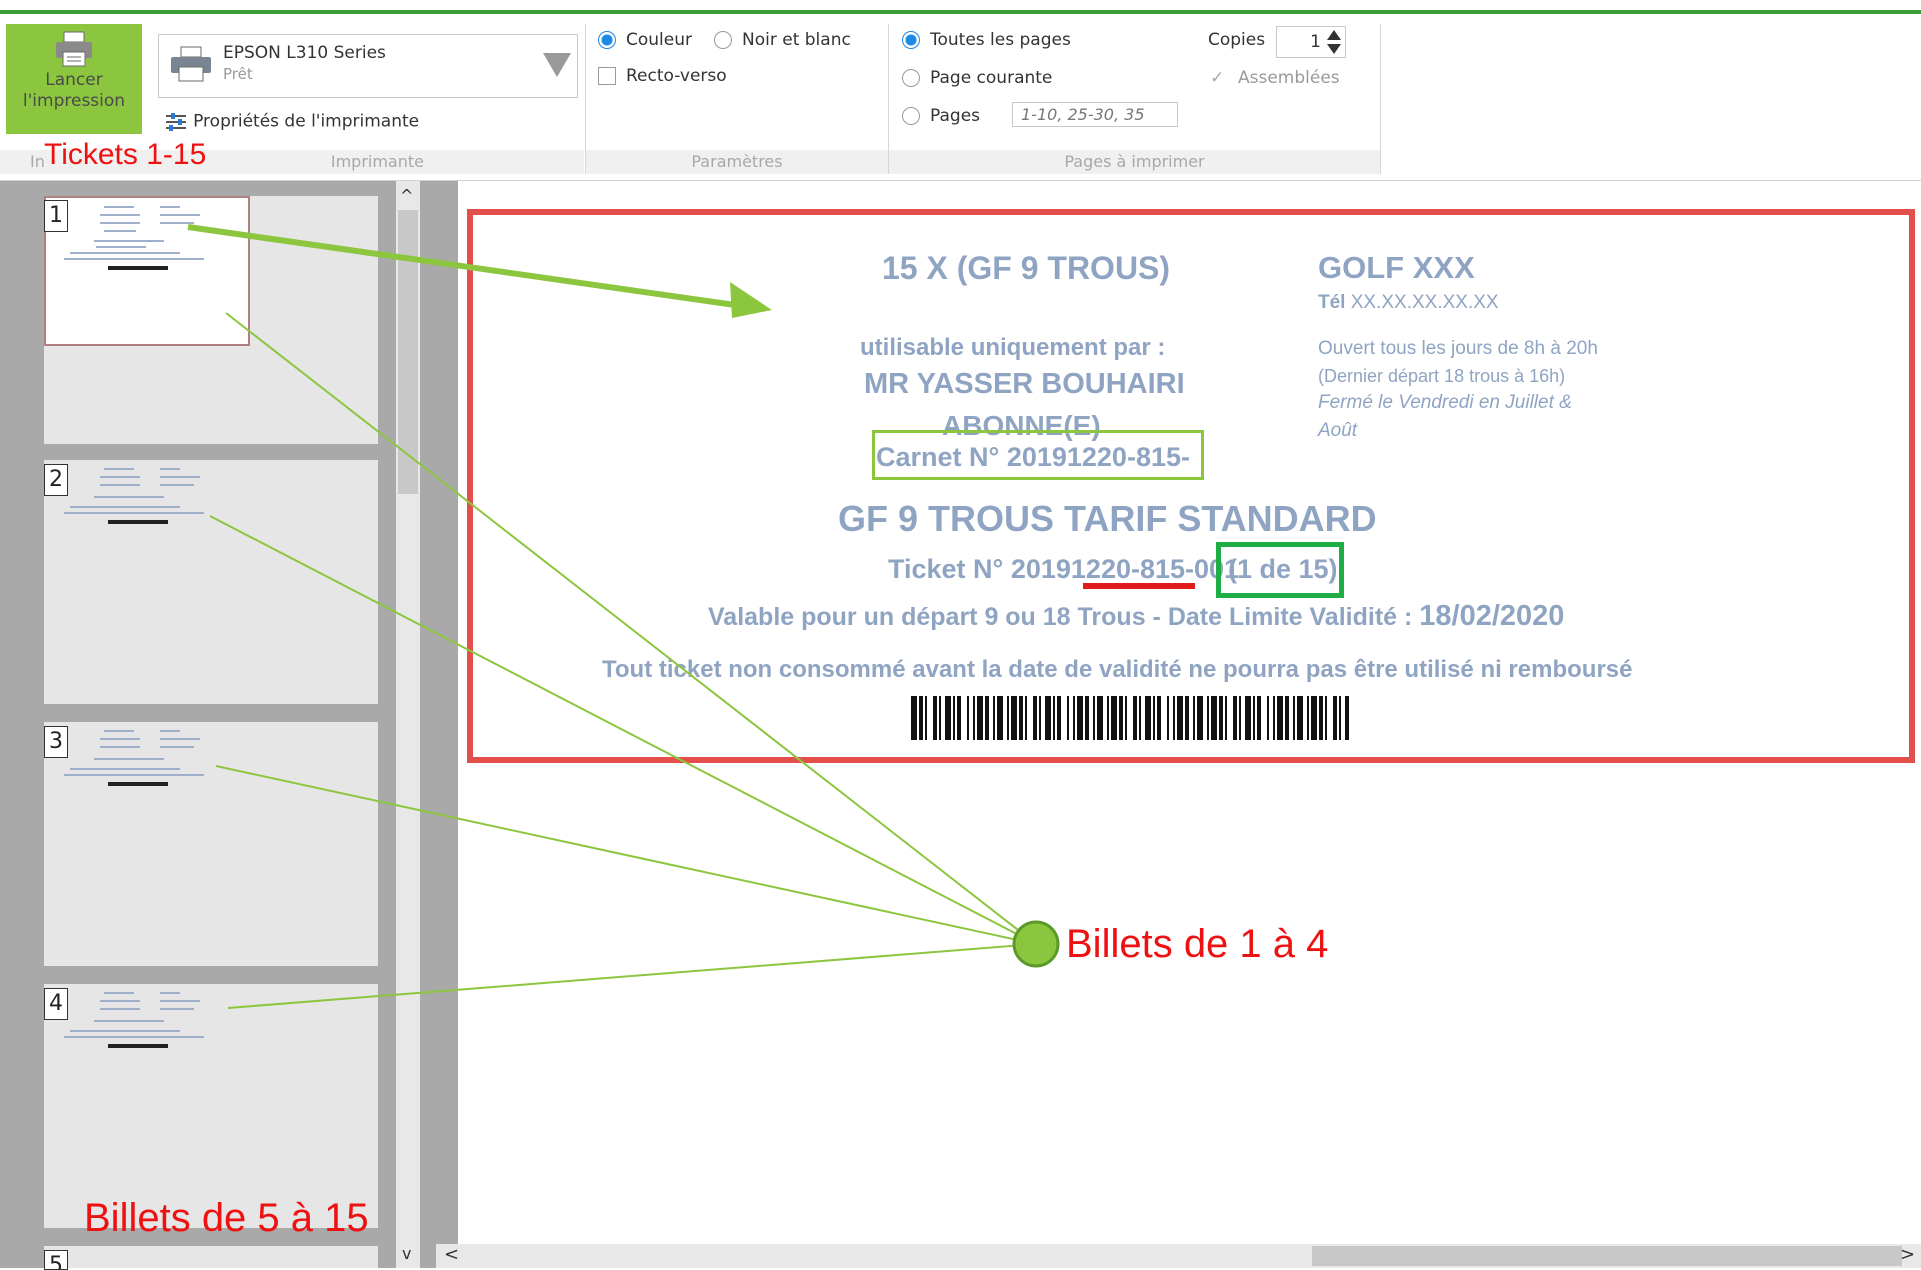 The width and height of the screenshot is (1921, 1270). Describe the element at coordinates (226, 1218) in the screenshot. I see `annotation-billets-5-15: Billets de 5 à 15` at that location.